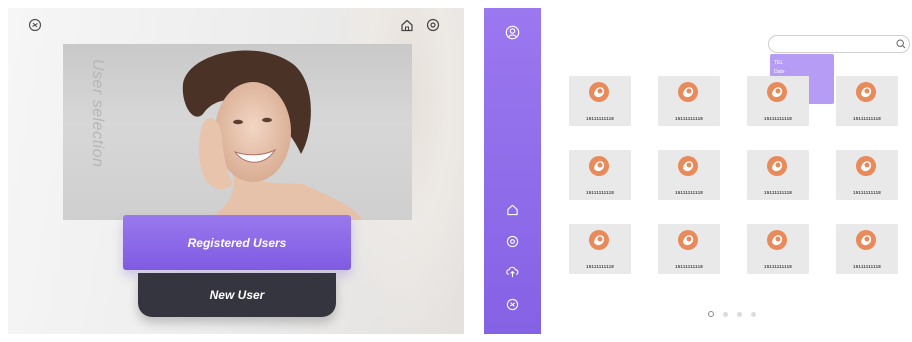 The image size is (912, 342). I want to click on sidebar, so click(512, 171).